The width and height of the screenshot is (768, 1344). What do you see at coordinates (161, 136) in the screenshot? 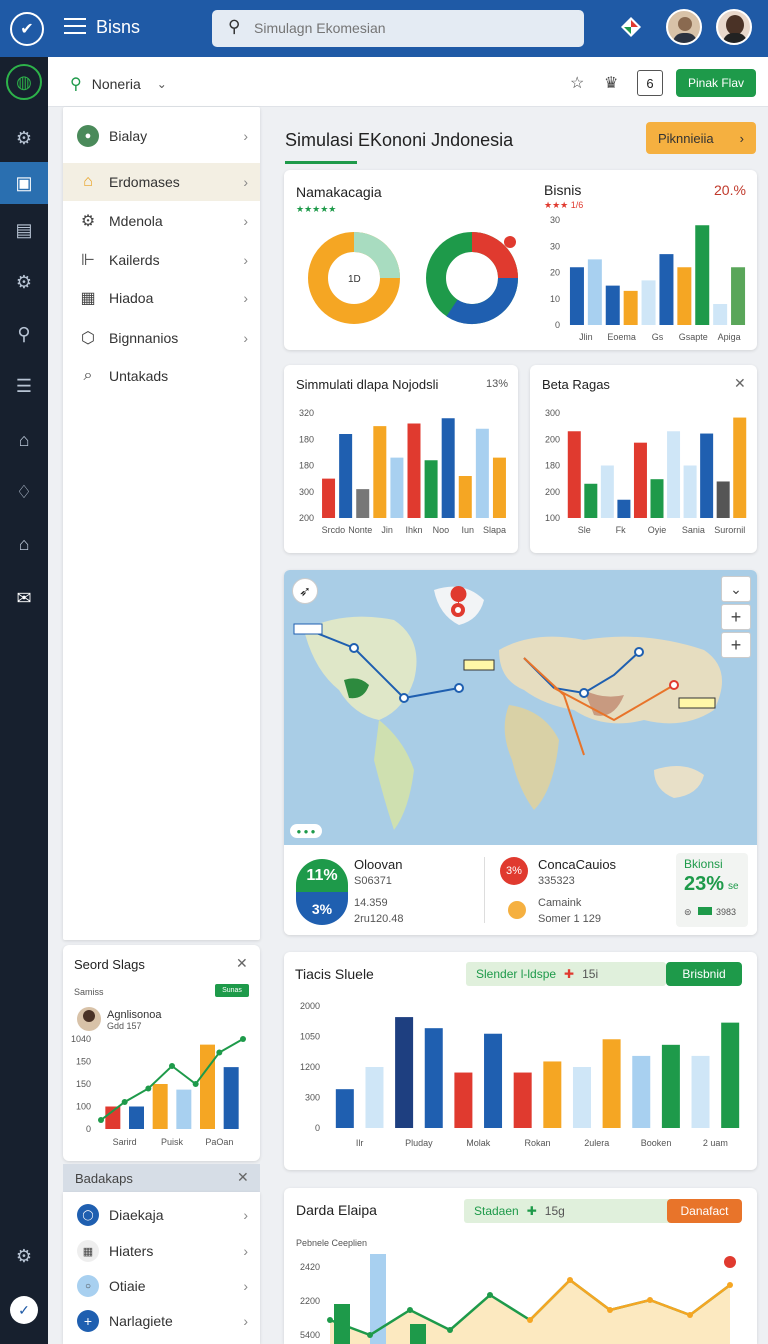
I see `sidebar-item-bialay: ● Bialay ›` at bounding box center [161, 136].